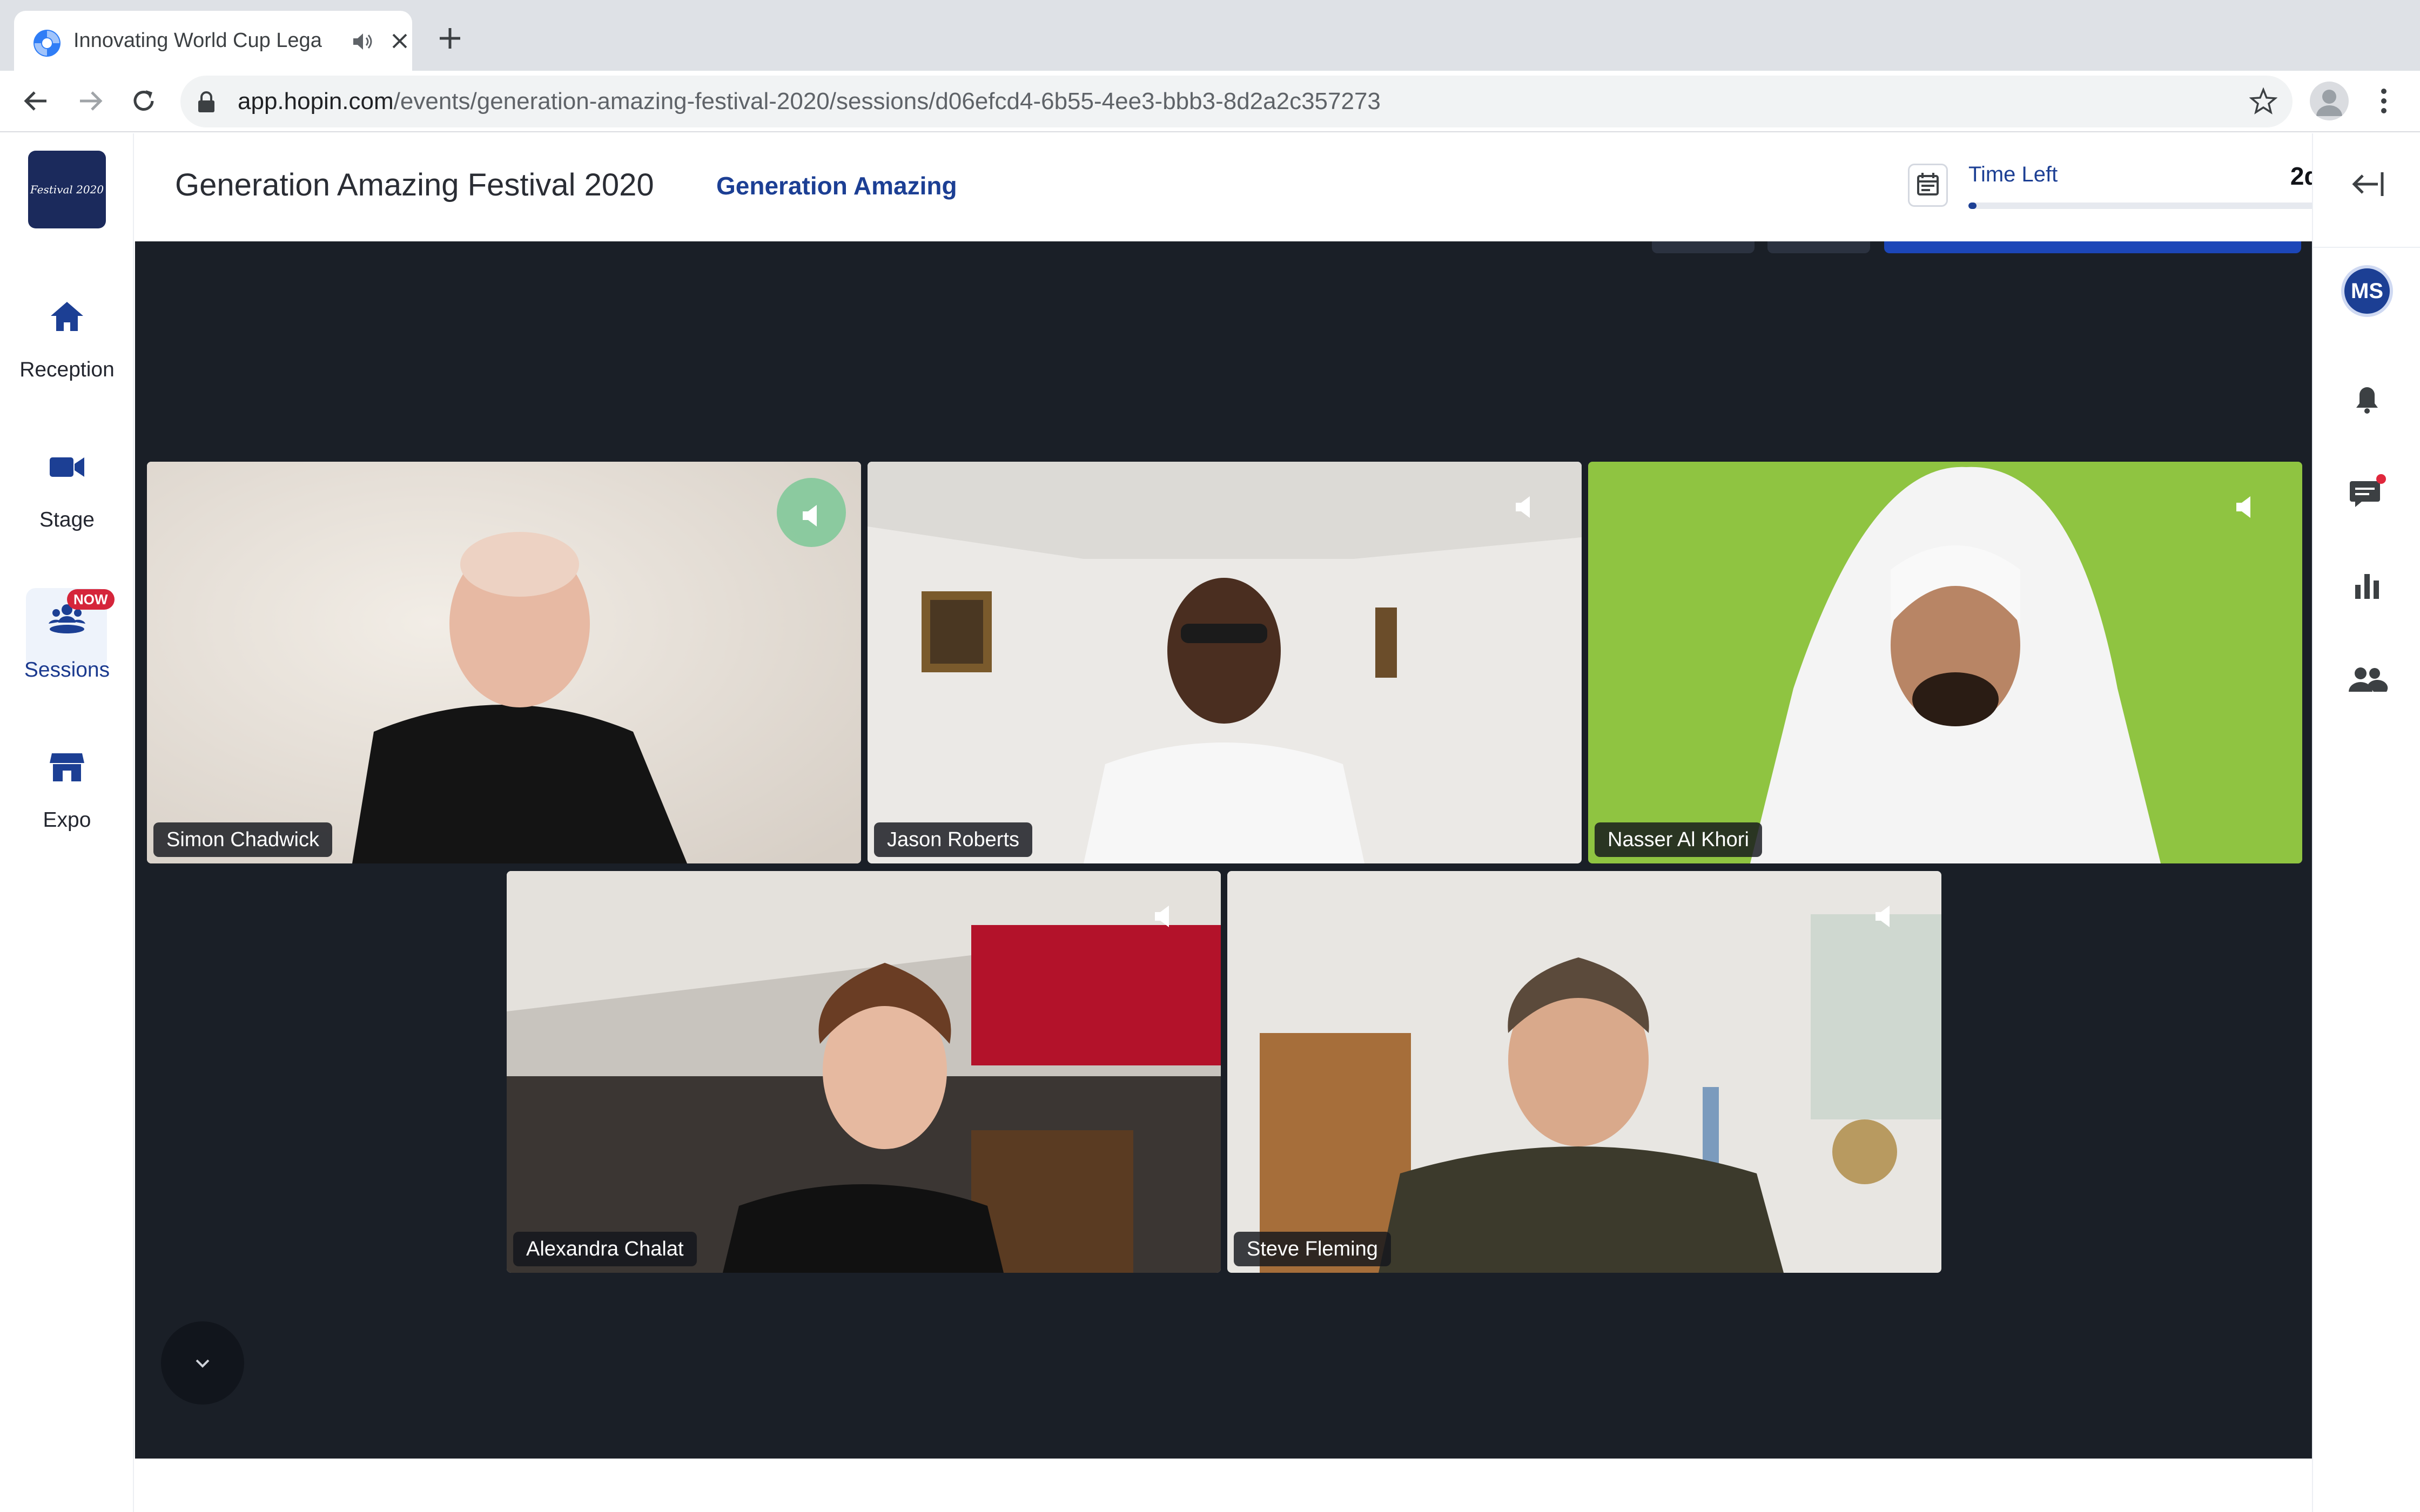  Describe the element at coordinates (2092, 247) in the screenshot. I see `stage-primary-button` at that location.